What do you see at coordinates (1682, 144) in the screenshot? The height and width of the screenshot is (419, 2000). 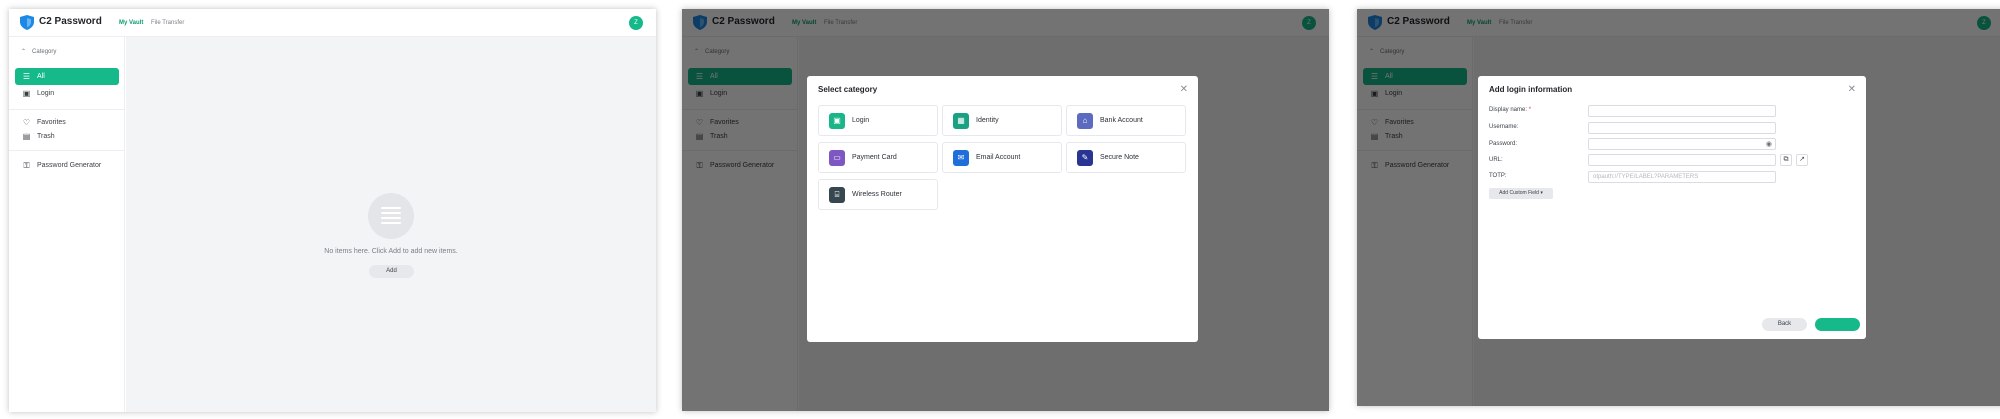 I see `password-input: ◉` at bounding box center [1682, 144].